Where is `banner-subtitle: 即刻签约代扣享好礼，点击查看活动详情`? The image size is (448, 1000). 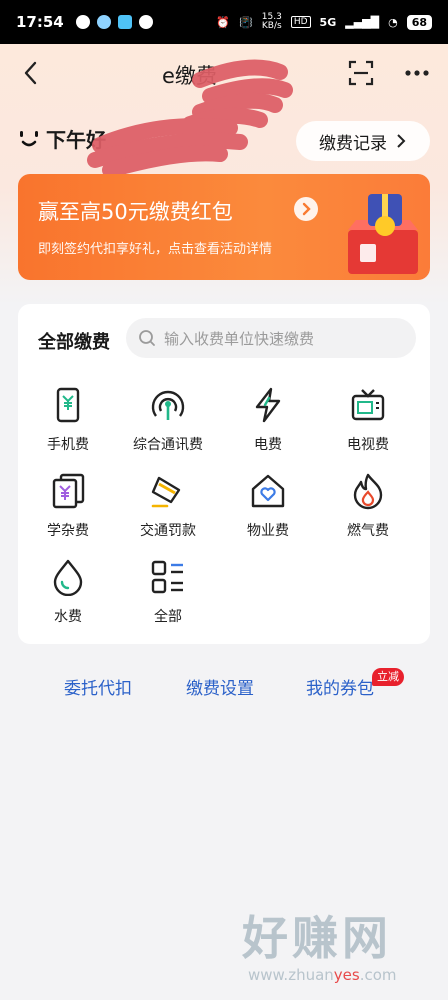
banner-subtitle: 即刻签约代扣享好礼，点击查看活动详情 is located at coordinates (155, 249).